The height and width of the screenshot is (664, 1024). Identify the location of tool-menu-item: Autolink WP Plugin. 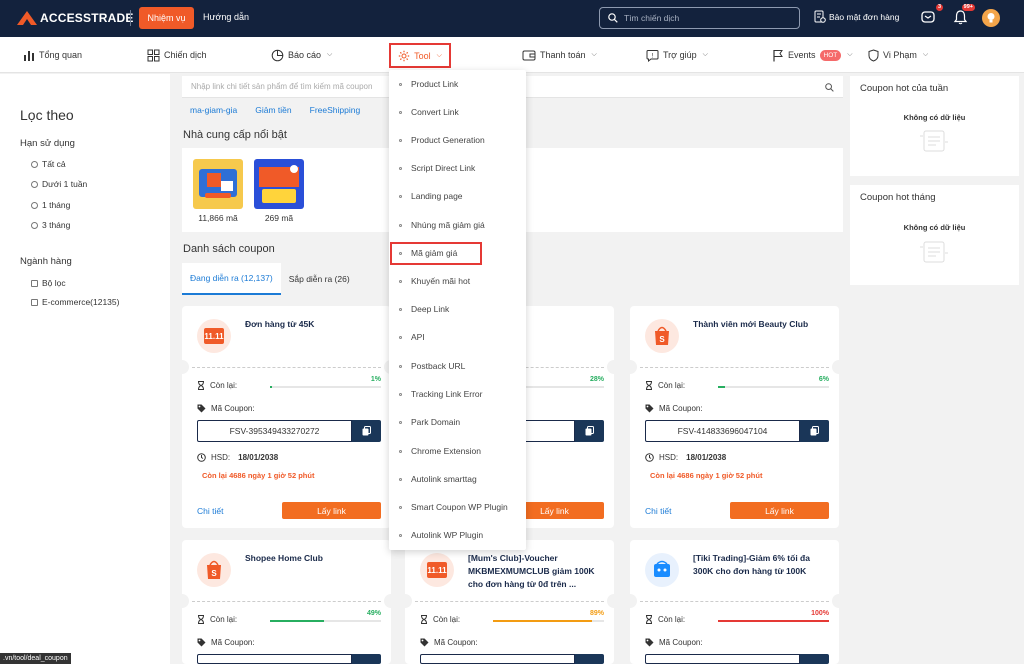
(457, 535).